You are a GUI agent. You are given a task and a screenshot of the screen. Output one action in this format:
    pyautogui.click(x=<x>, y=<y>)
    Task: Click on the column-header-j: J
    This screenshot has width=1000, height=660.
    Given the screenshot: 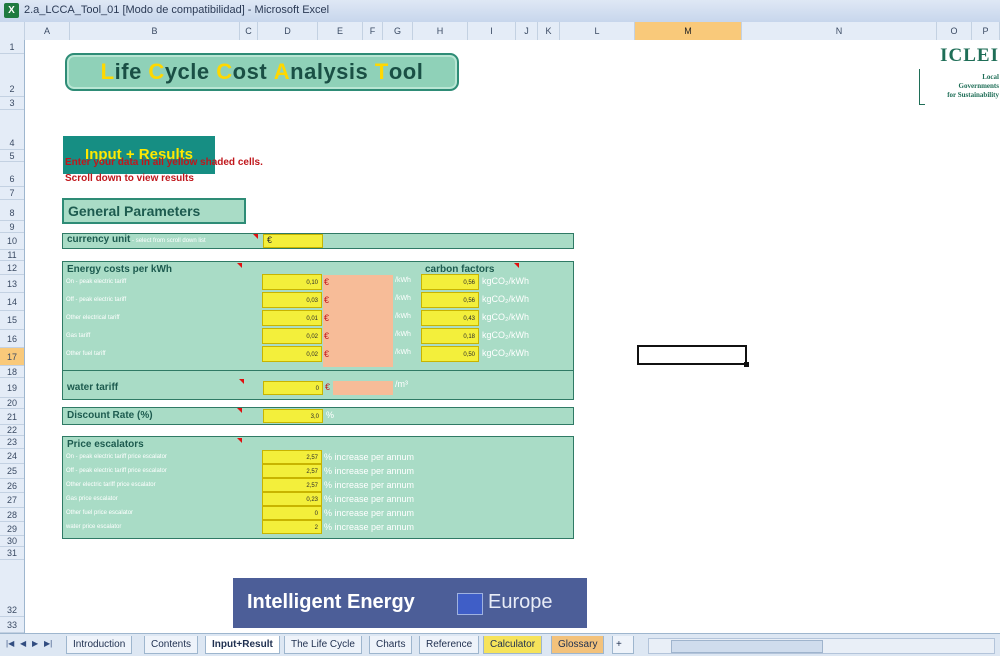 What is the action you would take?
    pyautogui.click(x=527, y=31)
    